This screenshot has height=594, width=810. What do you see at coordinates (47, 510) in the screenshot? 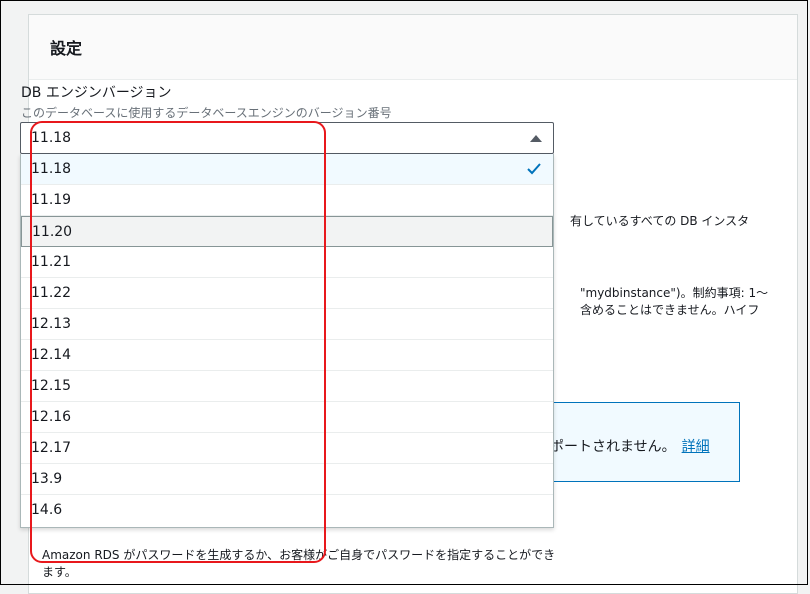
I see `version-option-label: 14.6` at bounding box center [47, 510].